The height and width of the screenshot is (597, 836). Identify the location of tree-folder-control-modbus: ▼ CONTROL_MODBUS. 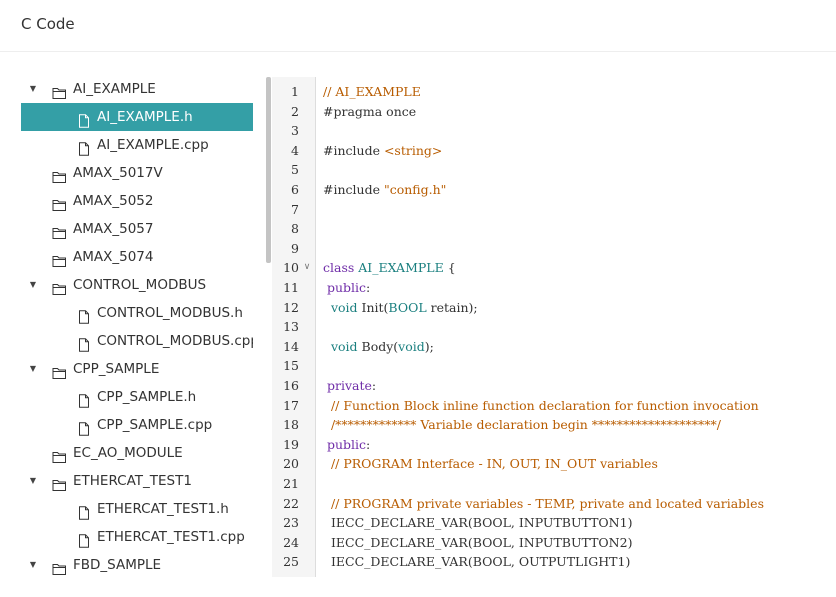
(137, 285).